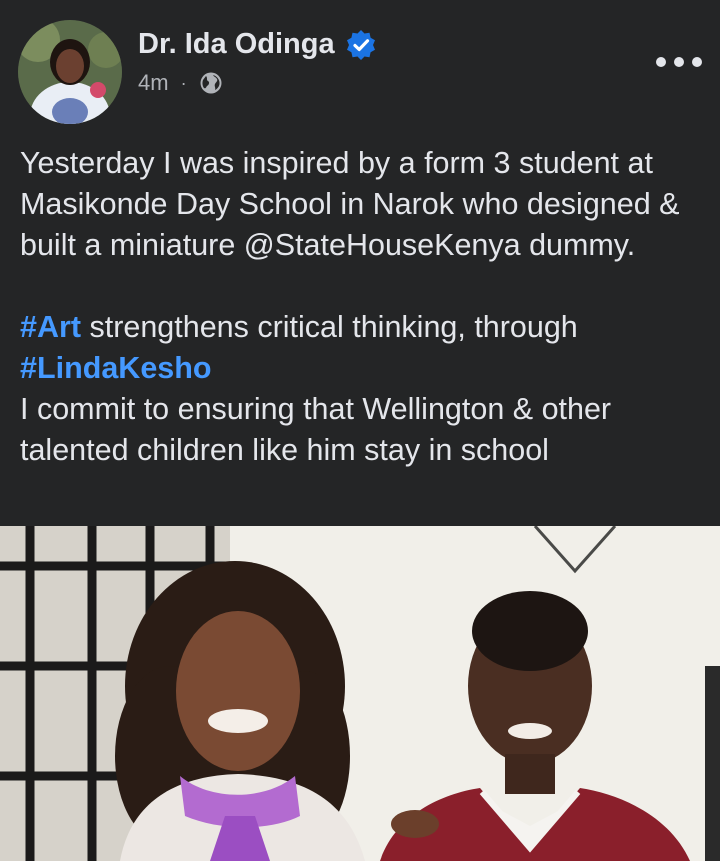 This screenshot has width=720, height=861. Describe the element at coordinates (211, 83) in the screenshot. I see `globe-icon` at that location.